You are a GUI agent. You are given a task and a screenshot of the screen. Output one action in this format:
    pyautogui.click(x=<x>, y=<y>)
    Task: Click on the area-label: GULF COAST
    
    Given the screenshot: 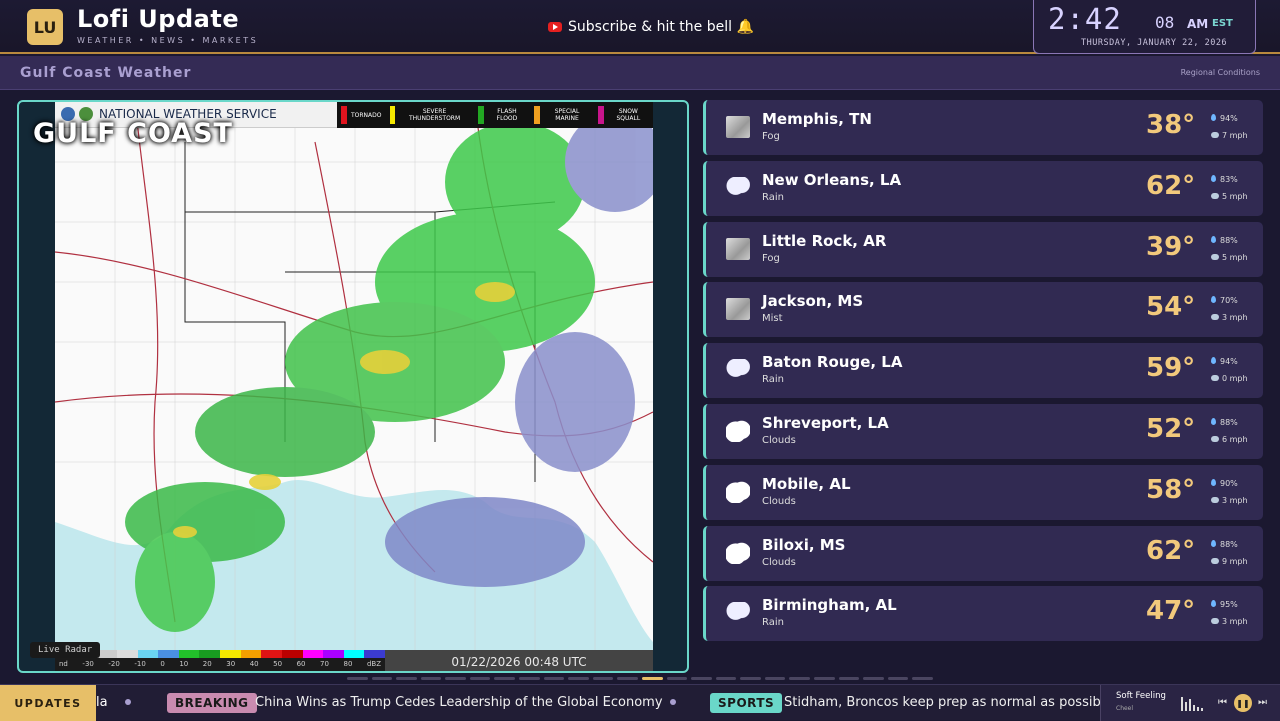 What is the action you would take?
    pyautogui.click(x=133, y=133)
    